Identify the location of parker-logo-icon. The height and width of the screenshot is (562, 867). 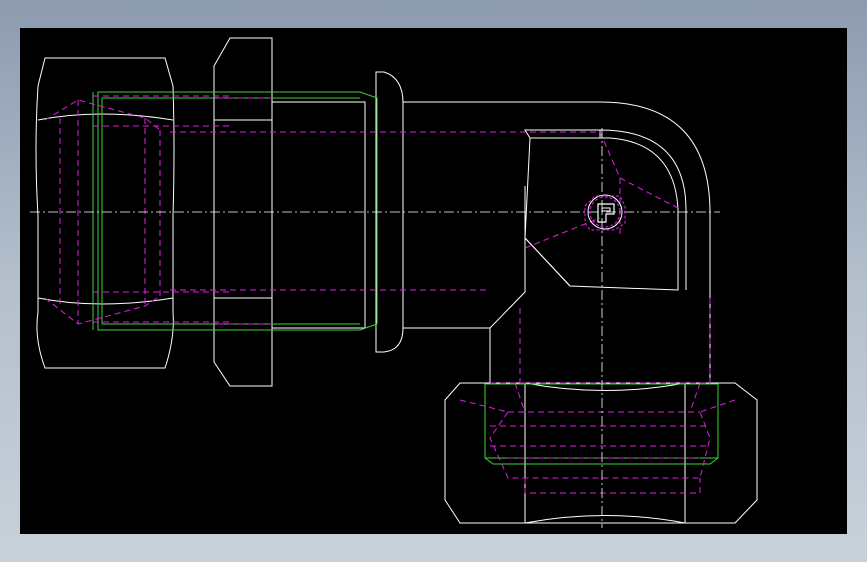
(605, 212).